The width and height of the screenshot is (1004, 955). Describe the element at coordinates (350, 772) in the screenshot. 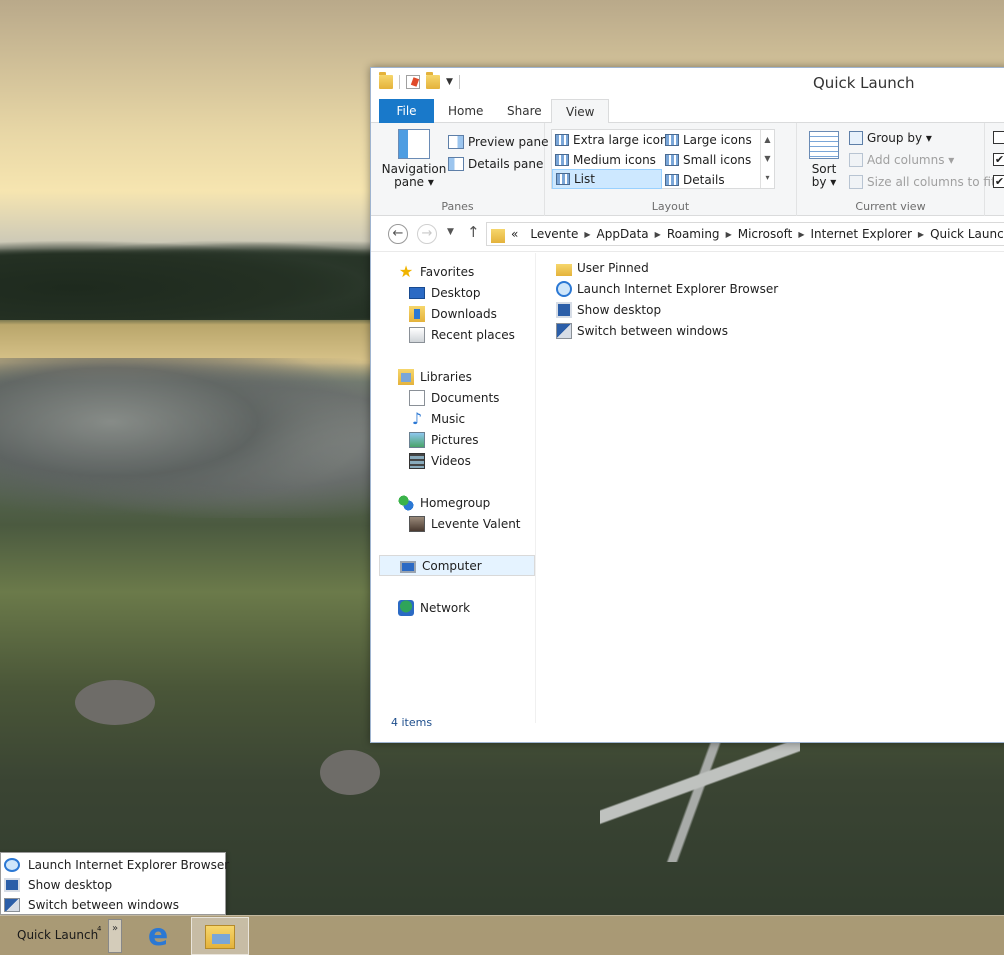

I see `wallpaper-rock` at that location.